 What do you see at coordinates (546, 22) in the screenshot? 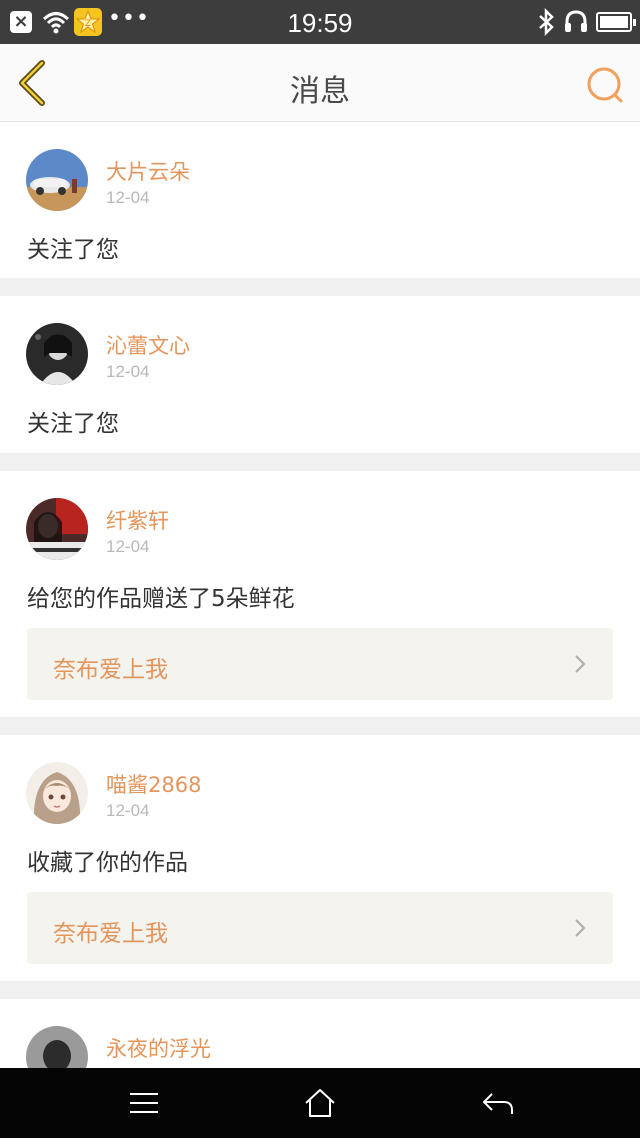
I see `bluetooth-icon` at bounding box center [546, 22].